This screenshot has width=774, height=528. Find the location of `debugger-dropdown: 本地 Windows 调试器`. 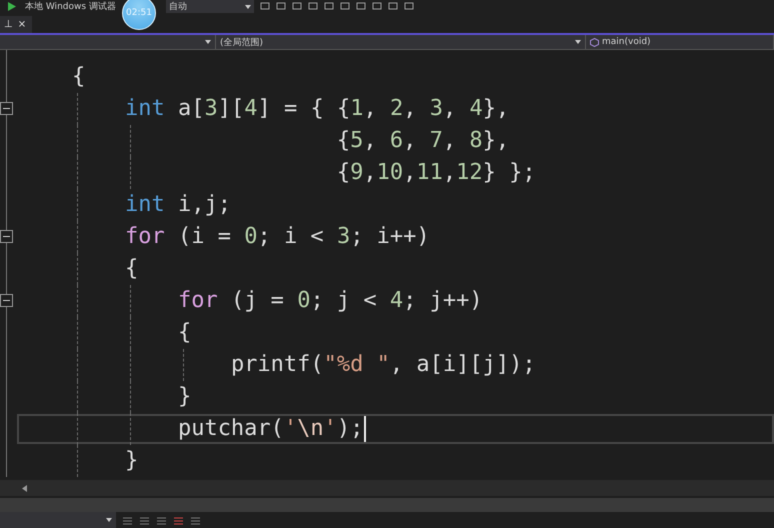

debugger-dropdown: 本地 Windows 调试器 is located at coordinates (71, 6).